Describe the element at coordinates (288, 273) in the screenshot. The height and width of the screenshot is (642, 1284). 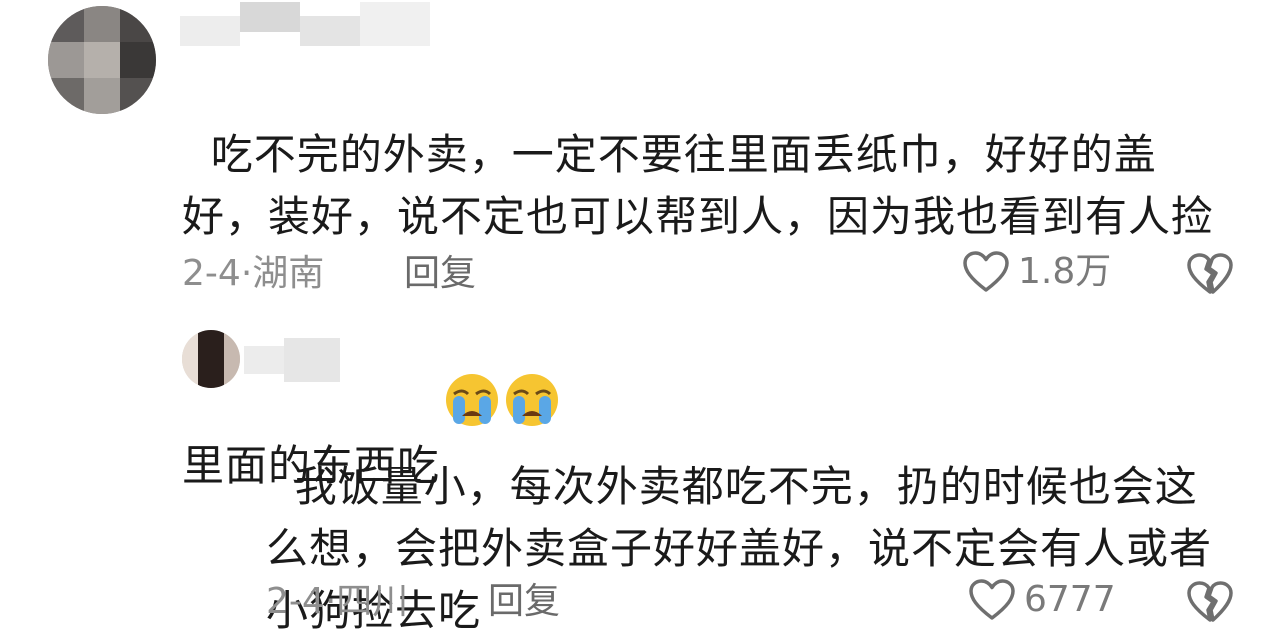
I see `comment-location: 湖南` at that location.